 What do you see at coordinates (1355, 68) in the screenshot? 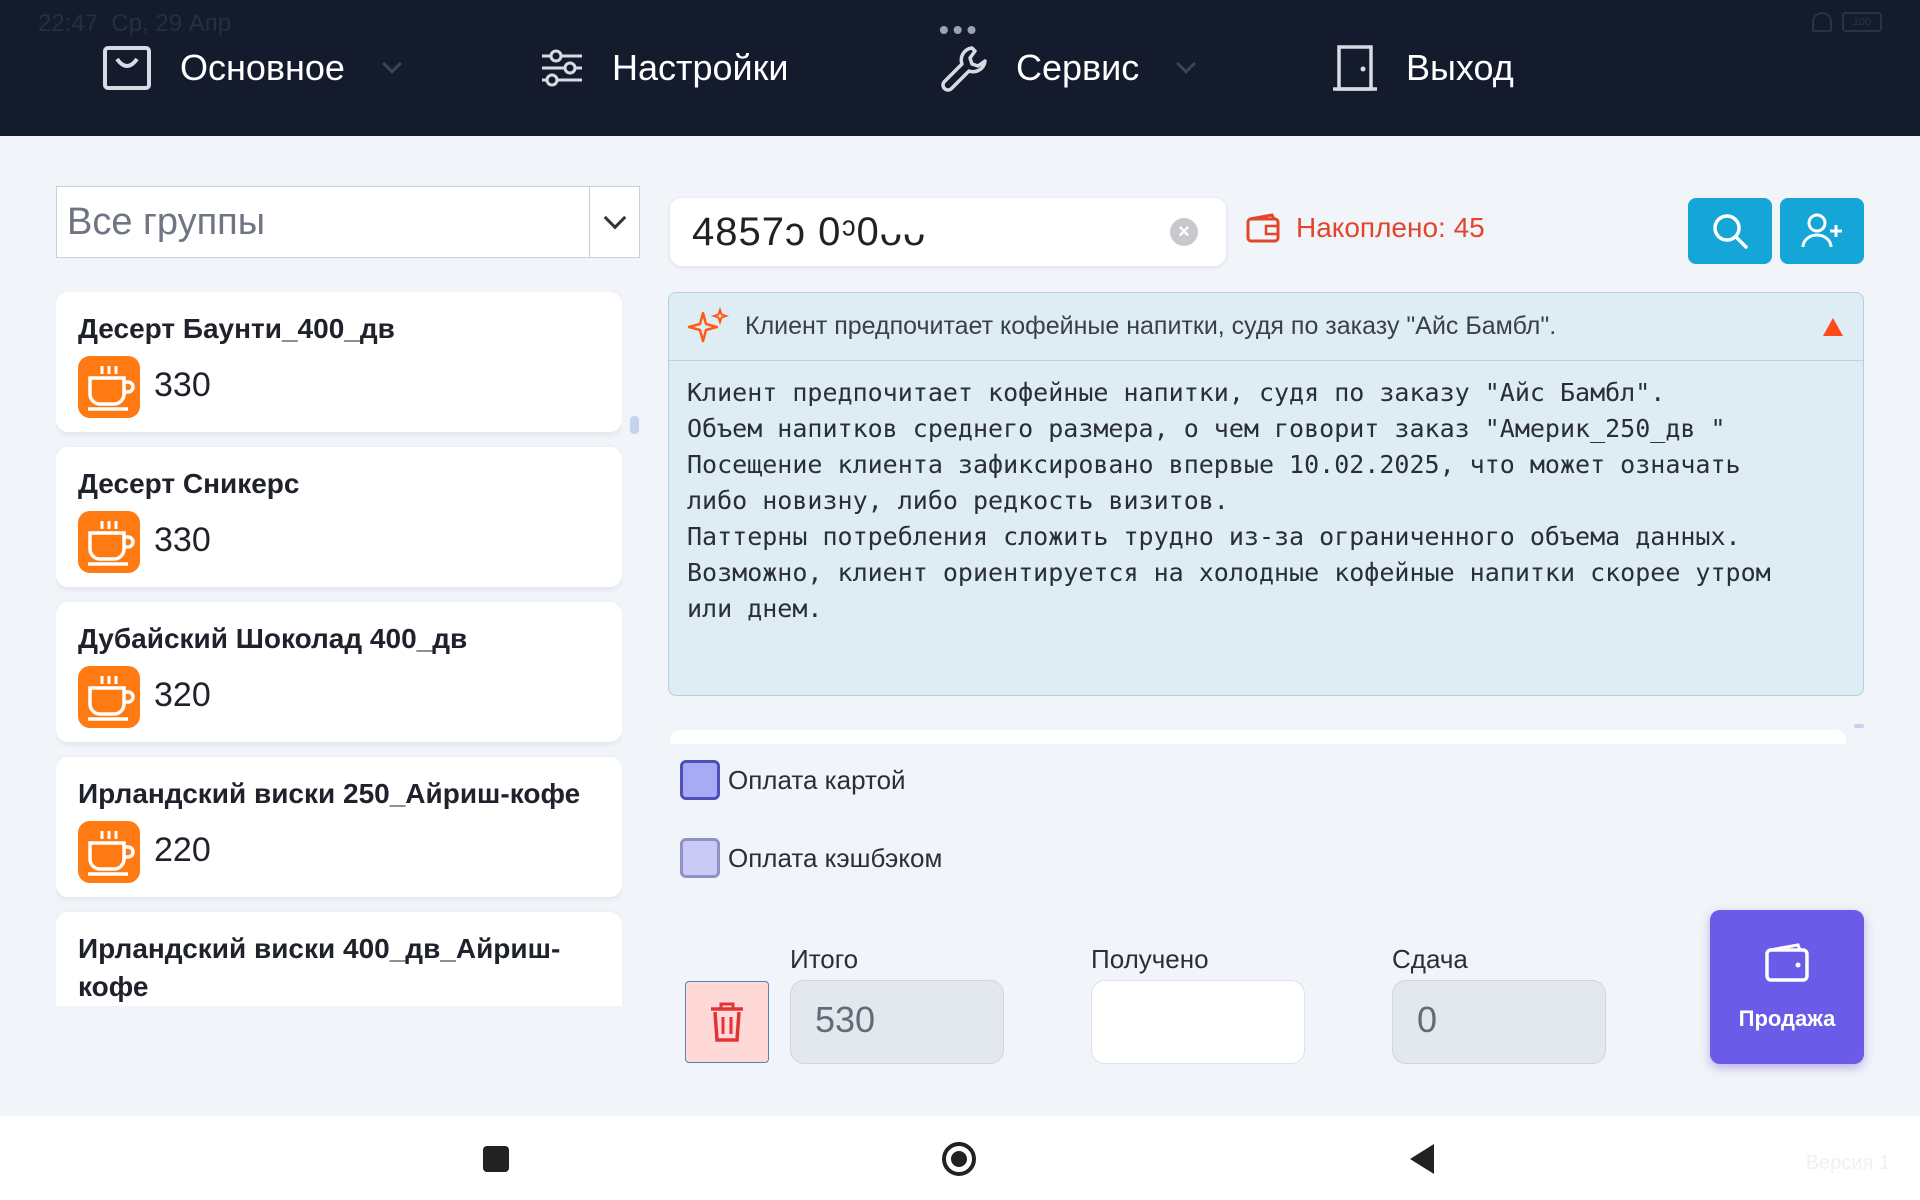
I see `door-icon` at bounding box center [1355, 68].